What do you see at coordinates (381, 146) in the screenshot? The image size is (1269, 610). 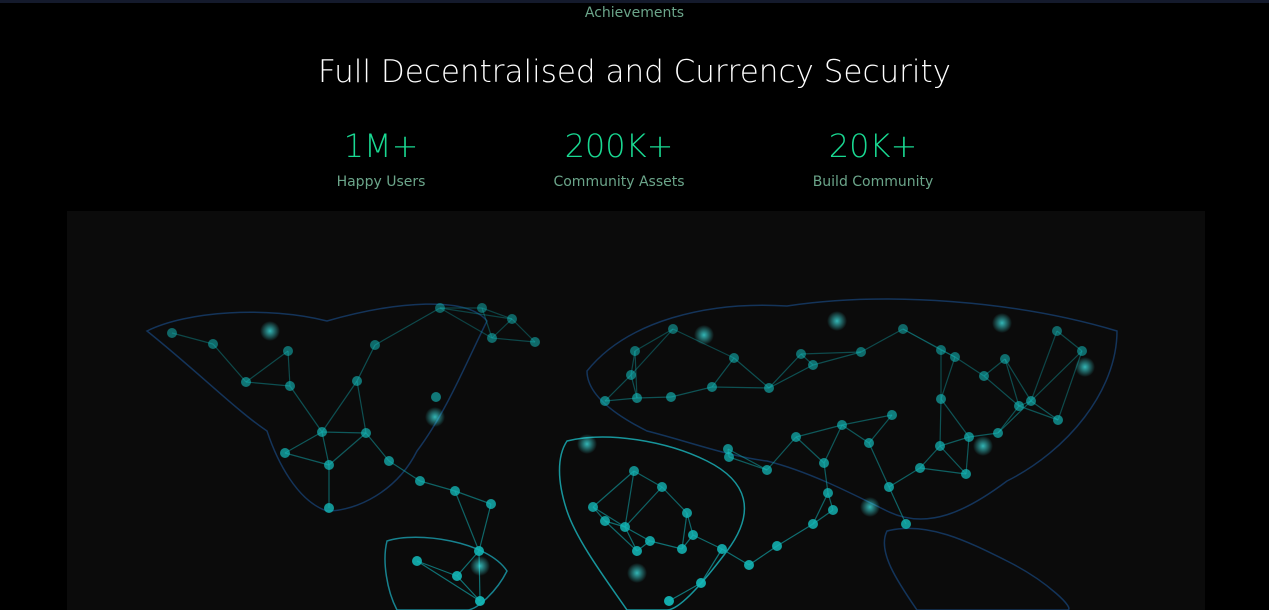 I see `stat-value: 1M+` at bounding box center [381, 146].